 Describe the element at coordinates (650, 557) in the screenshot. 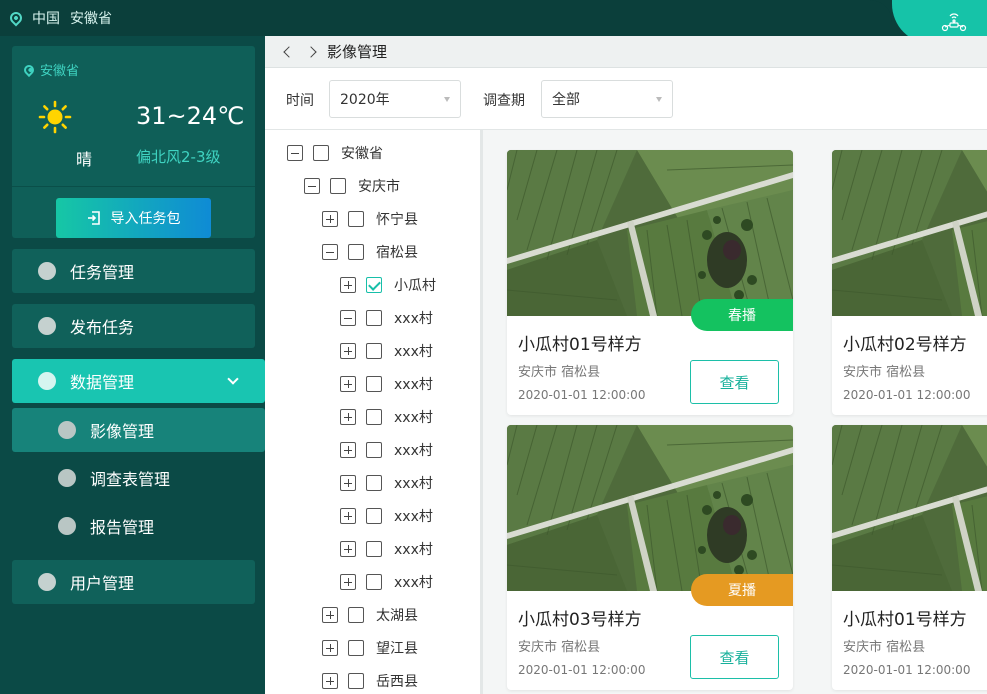

I see `image-card: 夏播 小瓜村03号样方 安庆市 宿松县 2020-01-01 12:00:00 查看` at that location.